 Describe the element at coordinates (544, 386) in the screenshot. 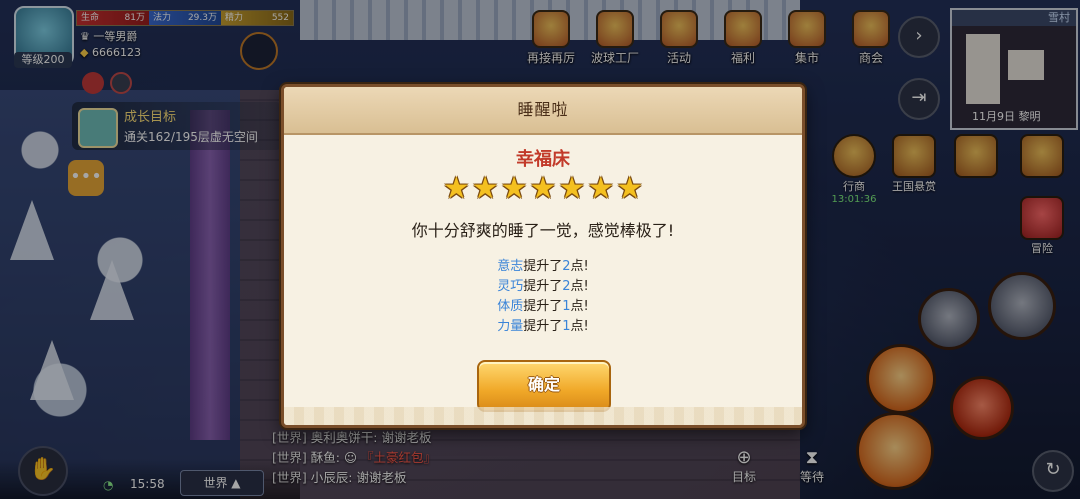

I see `confirm-button: 确定` at that location.